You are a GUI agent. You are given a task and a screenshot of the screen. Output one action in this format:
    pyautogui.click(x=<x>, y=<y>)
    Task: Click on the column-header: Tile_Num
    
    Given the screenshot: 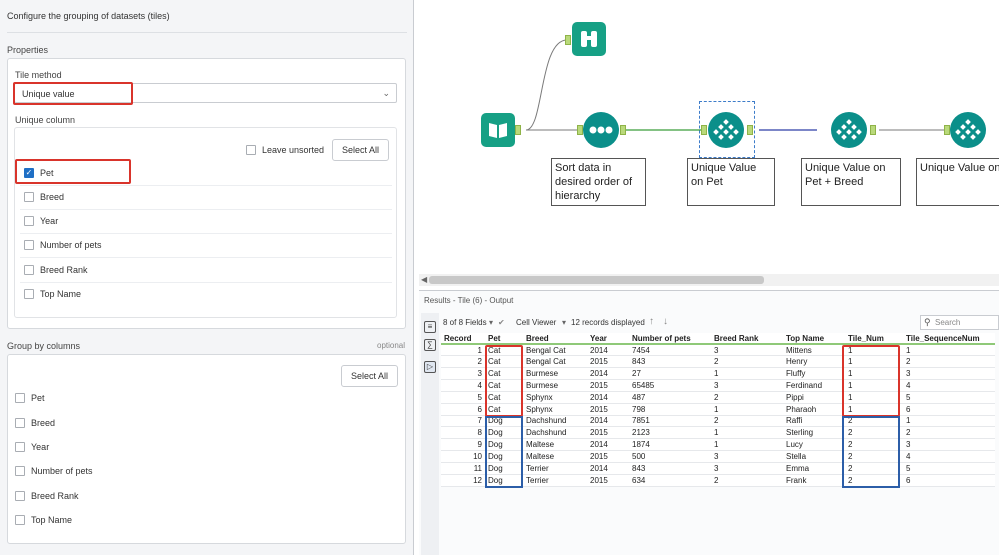 What is the action you would take?
    pyautogui.click(x=874, y=339)
    